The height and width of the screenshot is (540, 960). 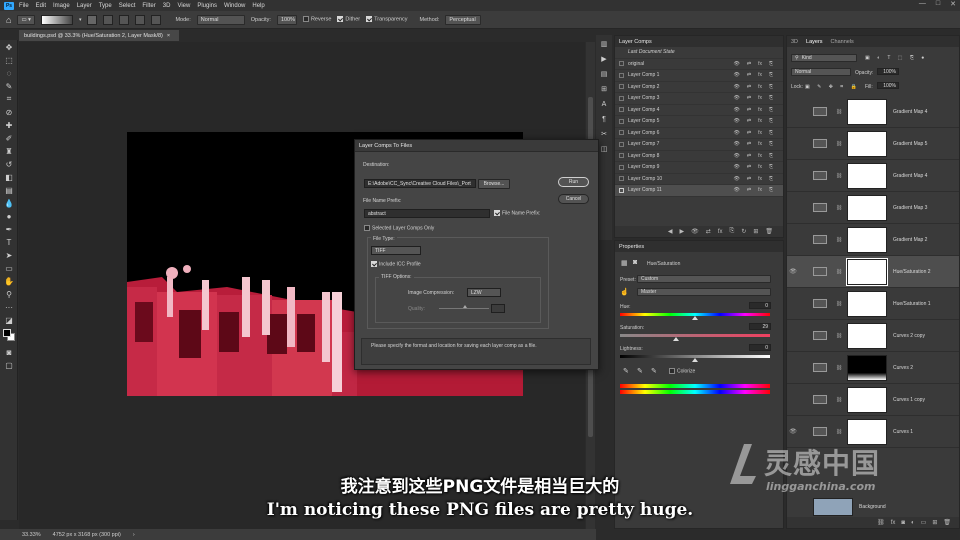 What do you see at coordinates (56, 19) in the screenshot?
I see `gradient-preview` at bounding box center [56, 19].